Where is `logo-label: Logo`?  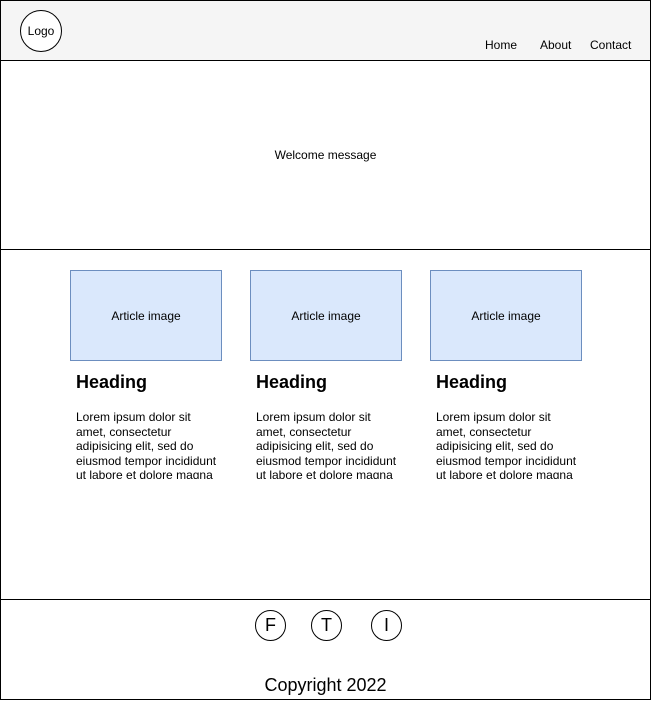
logo-label: Logo is located at coordinates (41, 31).